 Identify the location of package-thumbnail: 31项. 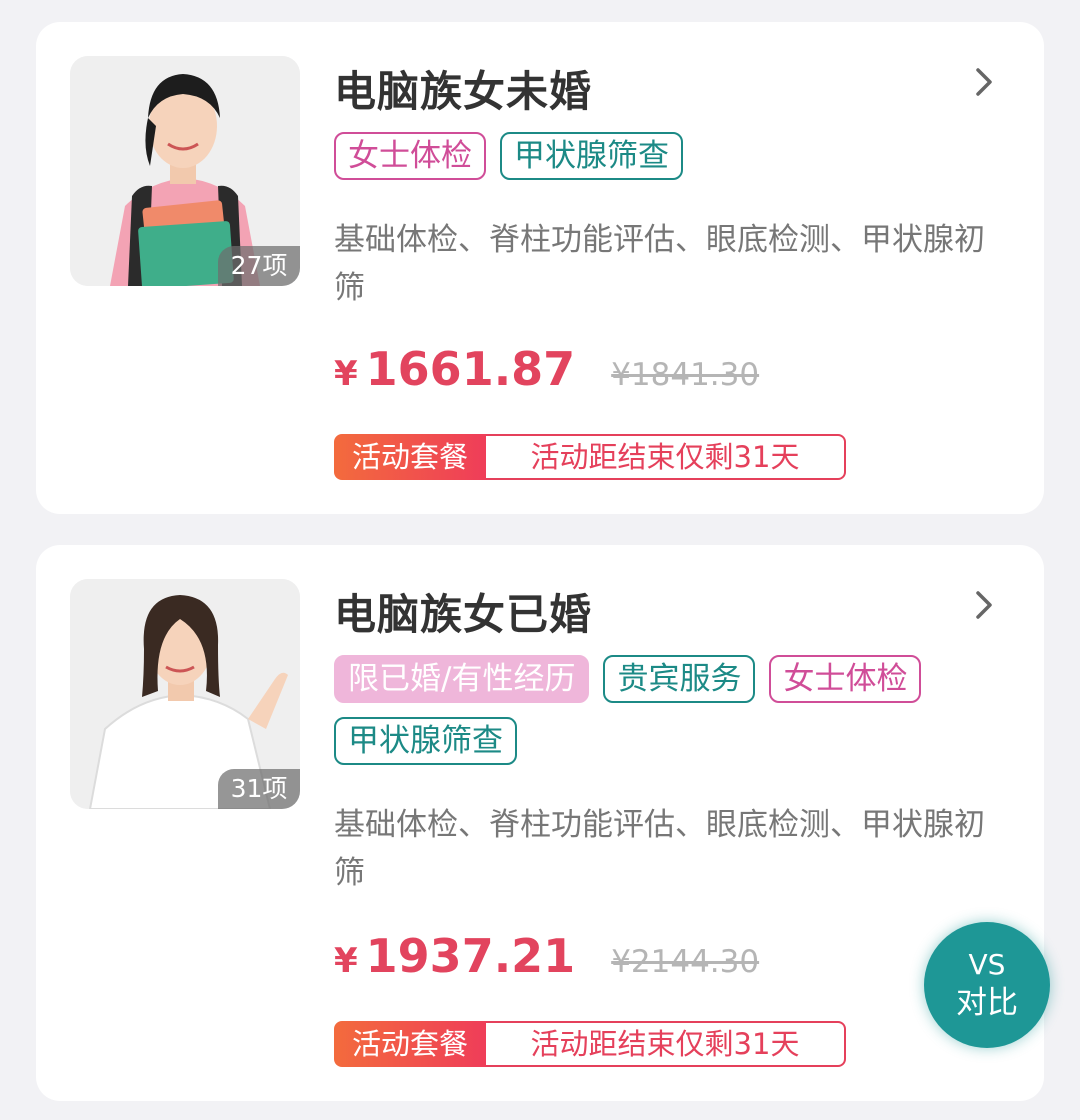
(185, 694).